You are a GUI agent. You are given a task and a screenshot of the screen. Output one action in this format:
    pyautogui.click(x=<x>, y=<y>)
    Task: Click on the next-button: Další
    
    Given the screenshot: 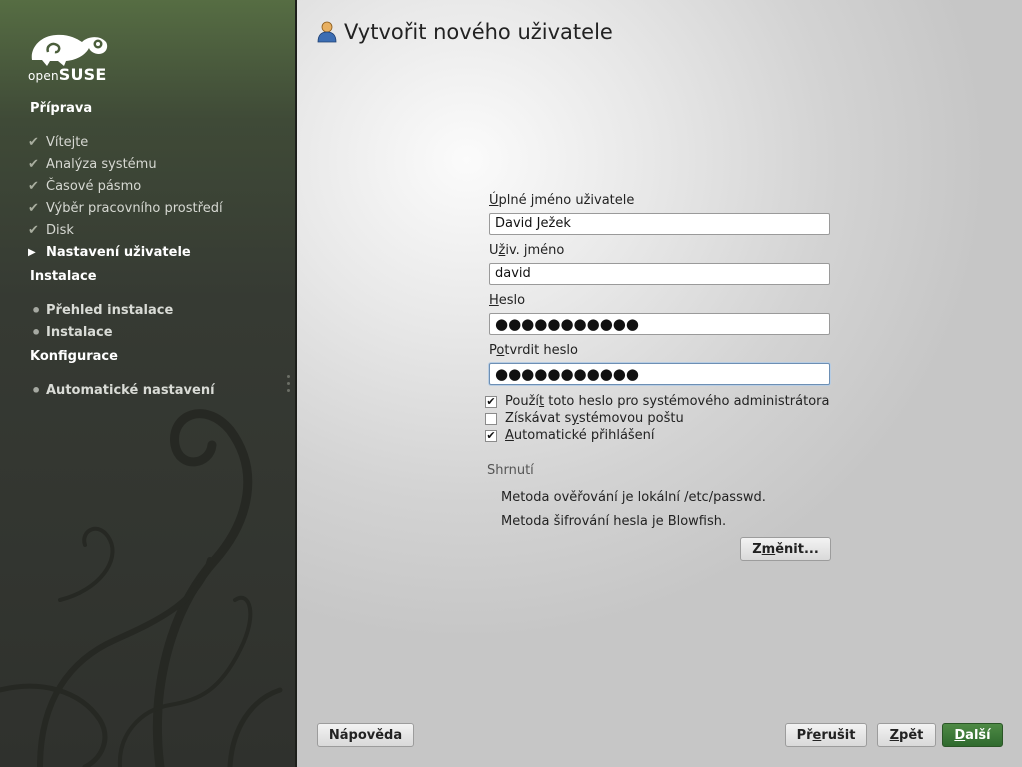 What is the action you would take?
    pyautogui.click(x=972, y=735)
    